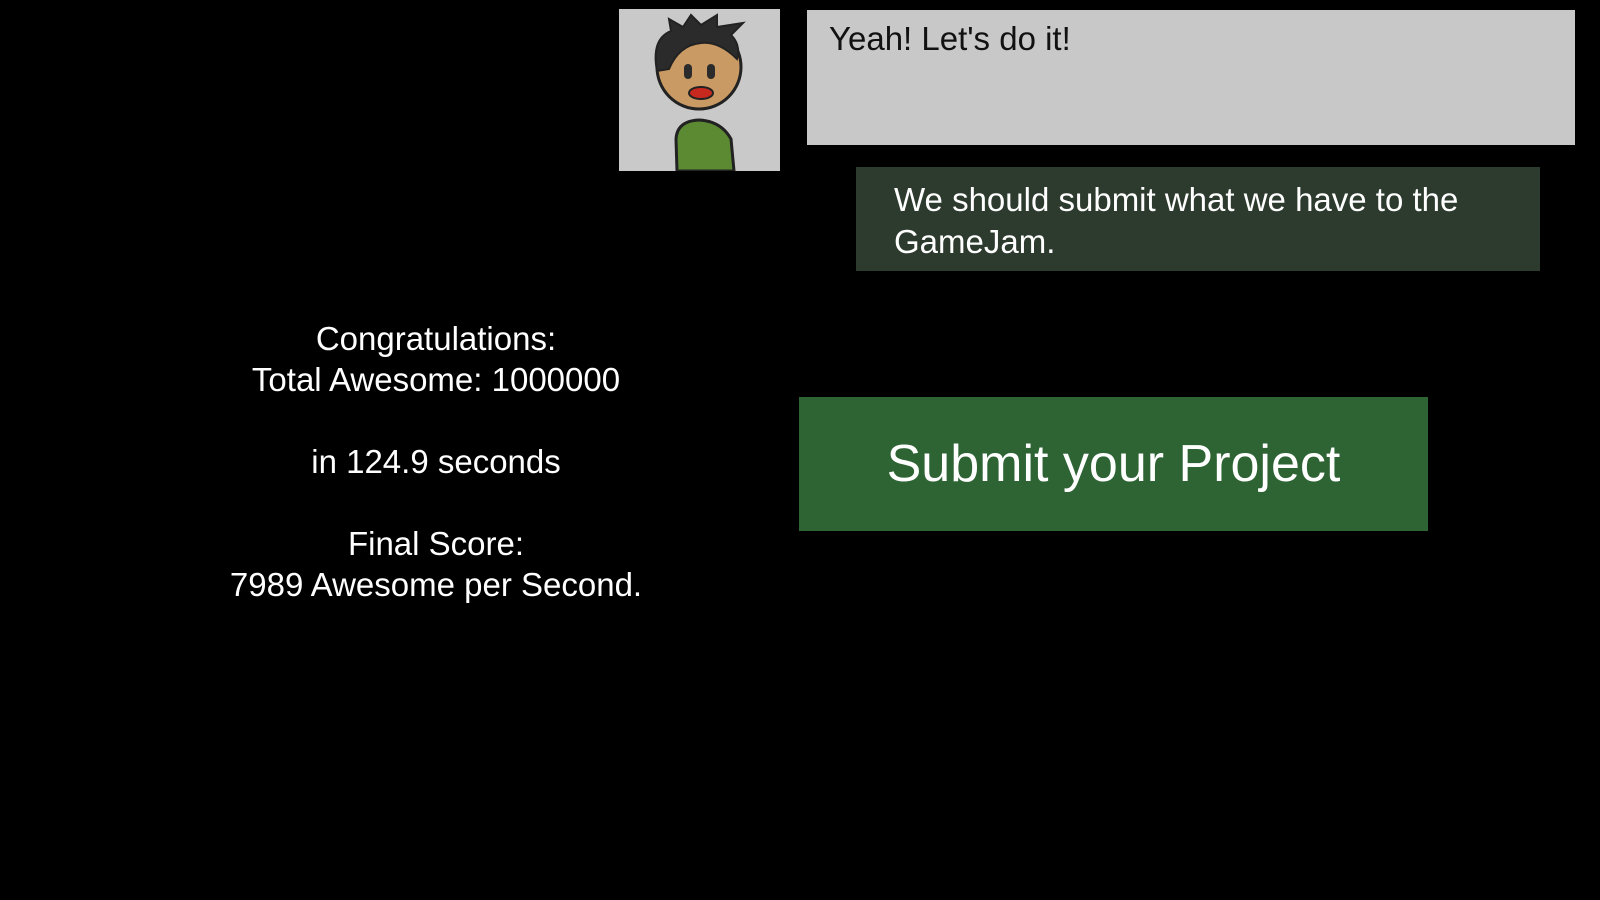 The height and width of the screenshot is (900, 1600). I want to click on character-portrait-icon, so click(700, 92).